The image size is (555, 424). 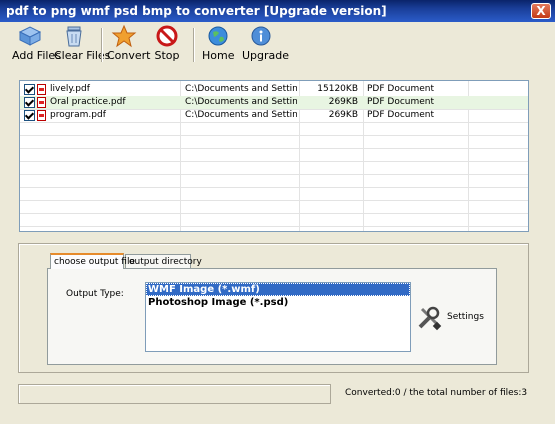 I want to click on stop-button: Stop, so click(x=167, y=45).